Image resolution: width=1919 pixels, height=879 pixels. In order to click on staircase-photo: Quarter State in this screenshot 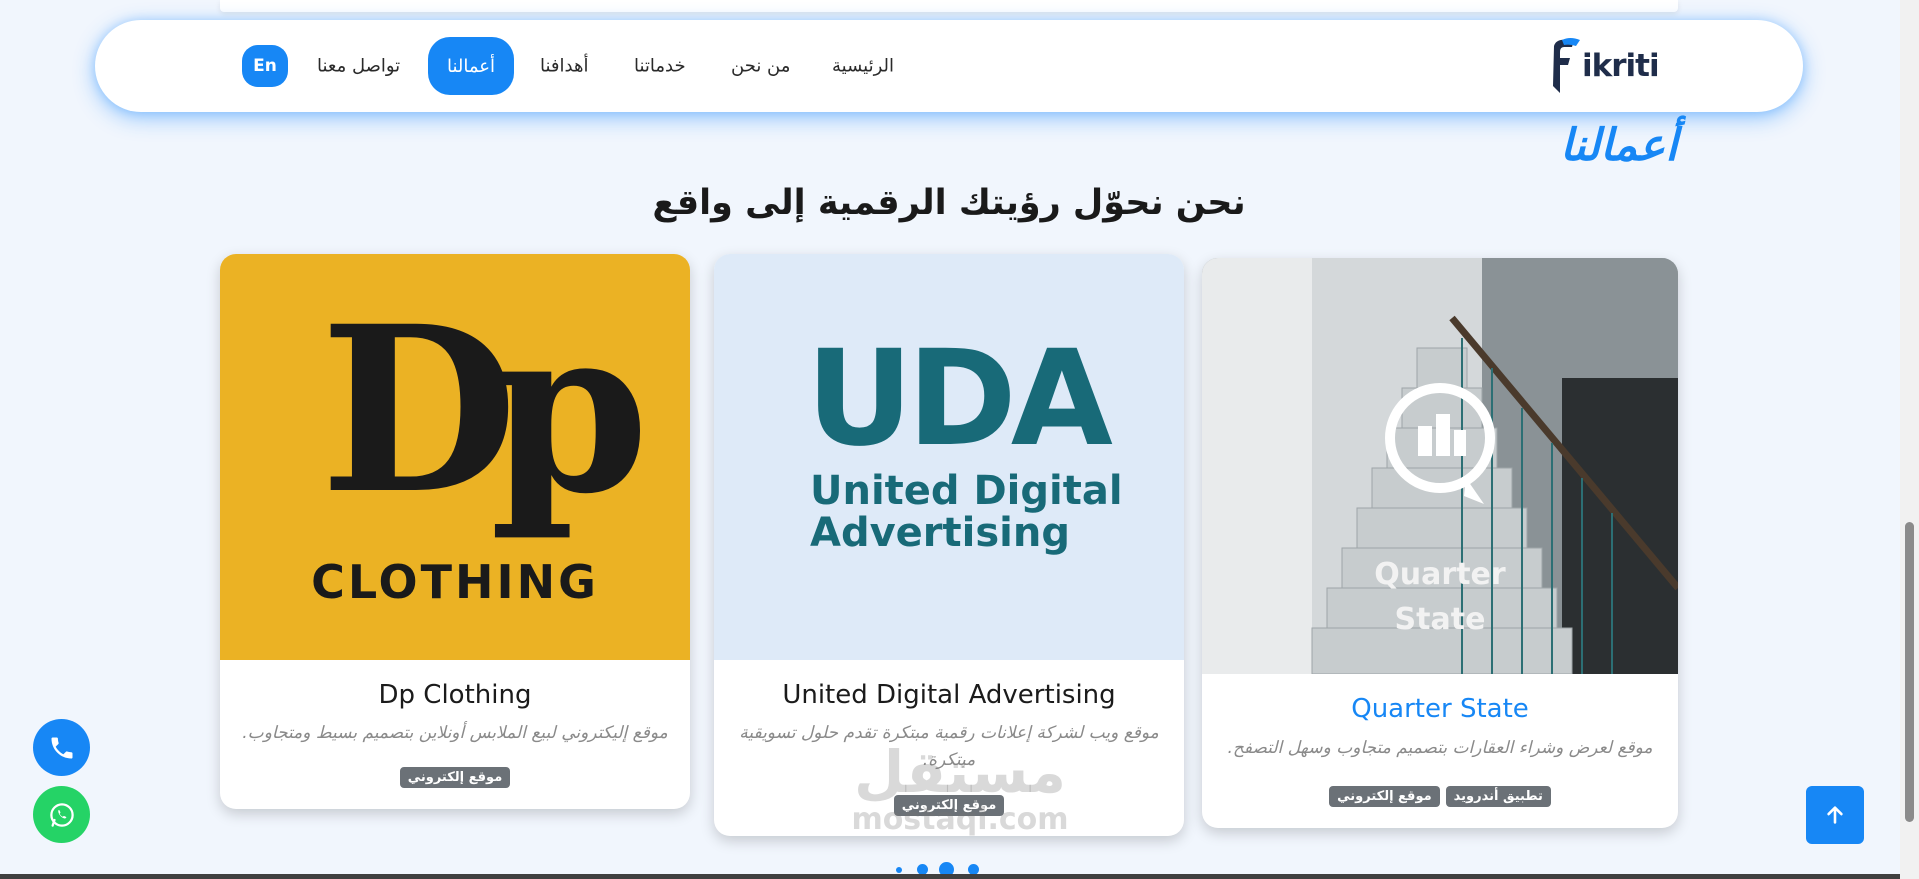, I will do `click(1440, 466)`.